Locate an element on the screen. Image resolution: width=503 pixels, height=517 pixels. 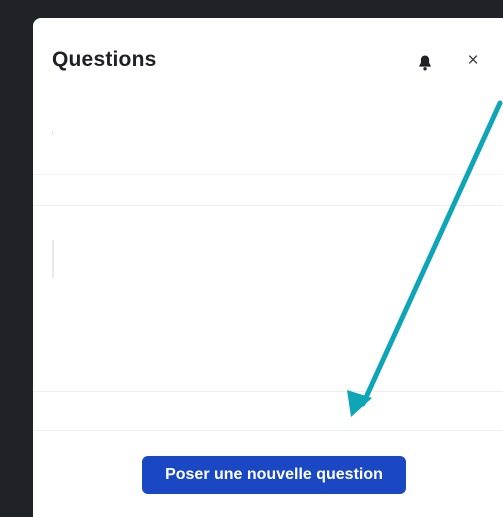
ask-new-question-button: Poser une nouvelle question is located at coordinates (274, 475).